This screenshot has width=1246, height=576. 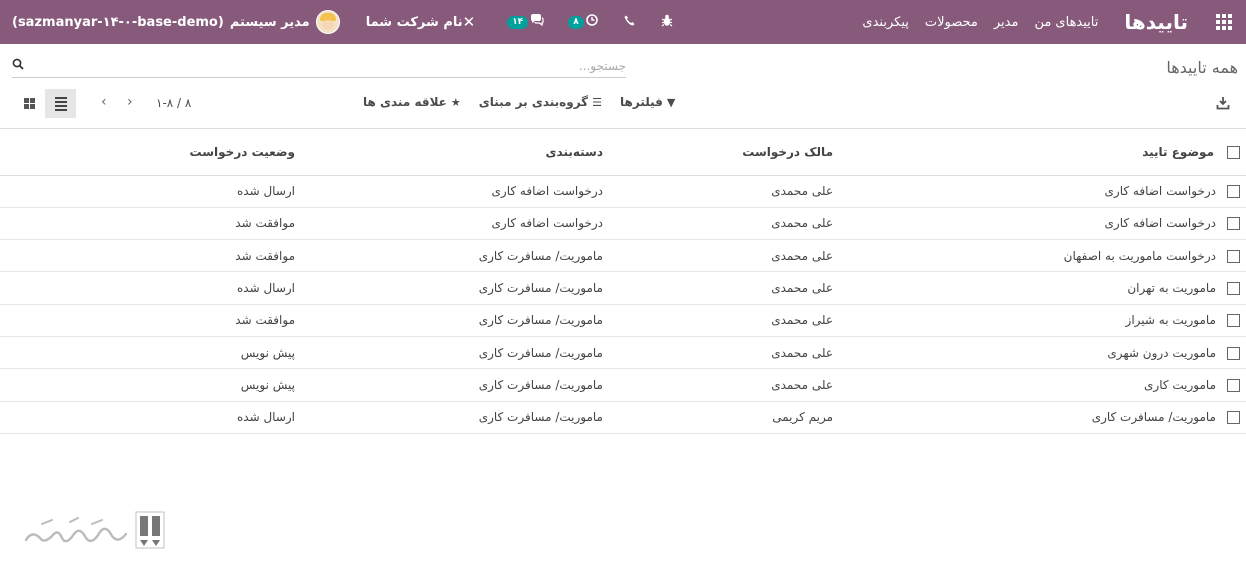 I want to click on menu-configuration: پیکربندی, so click(x=885, y=22).